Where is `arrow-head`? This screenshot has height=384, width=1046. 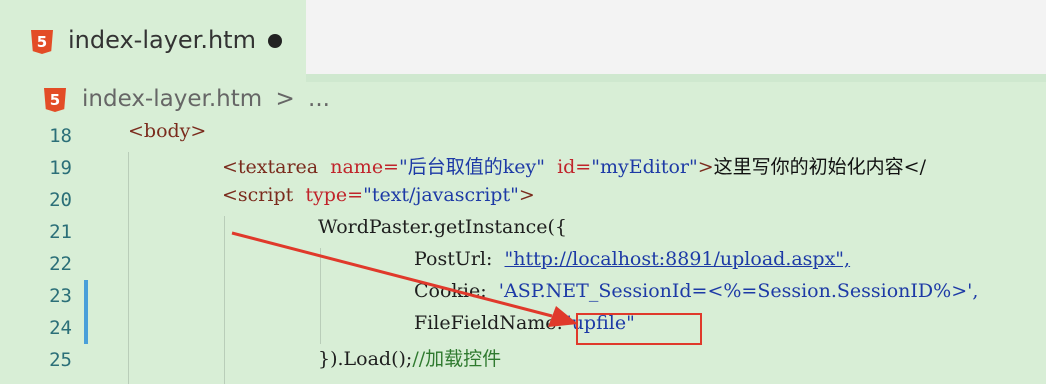 arrow-head is located at coordinates (563, 316).